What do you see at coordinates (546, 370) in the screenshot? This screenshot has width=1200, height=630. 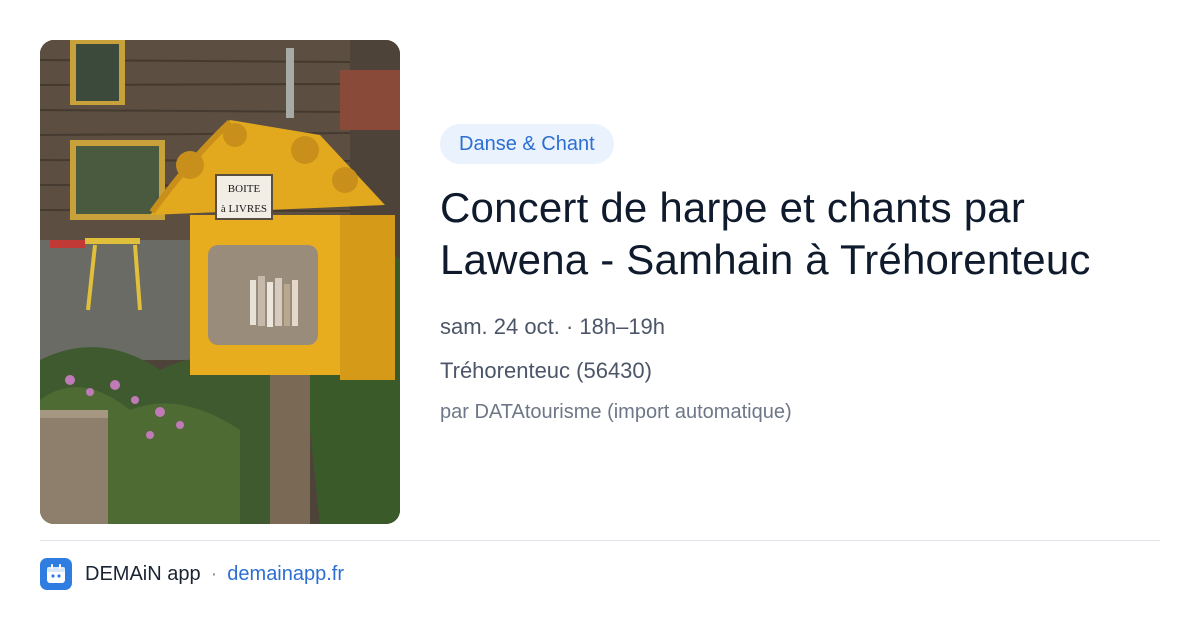 I see `event-location: Tréhorenteuc (56430)` at bounding box center [546, 370].